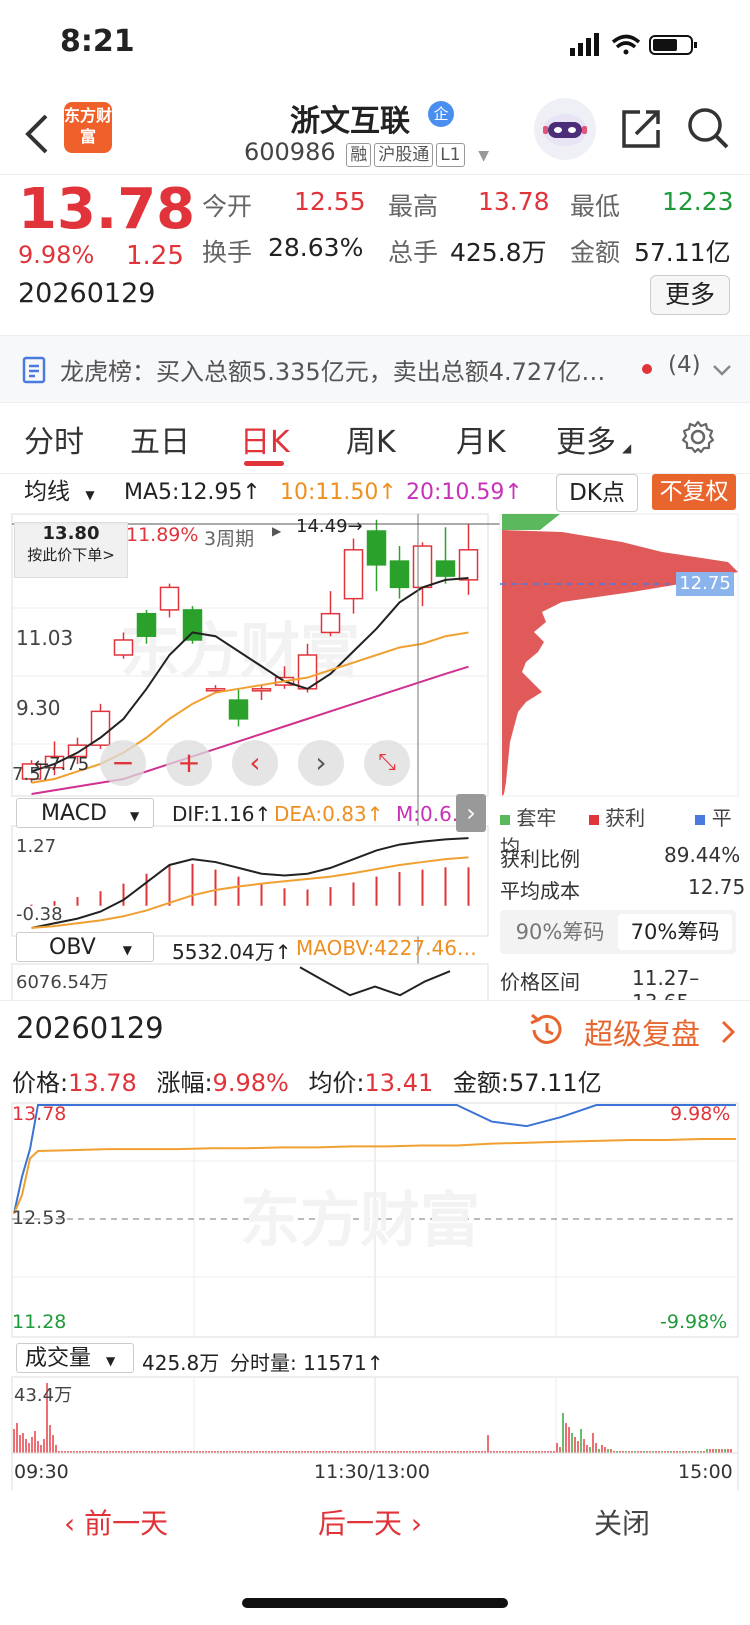  I want to click on status-time: 8:21, so click(97, 41).